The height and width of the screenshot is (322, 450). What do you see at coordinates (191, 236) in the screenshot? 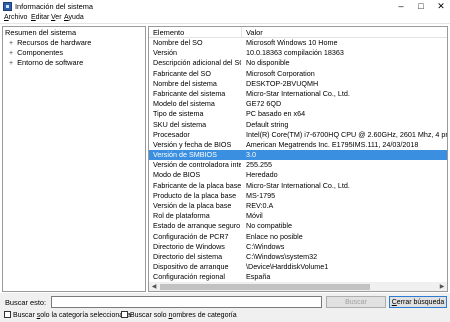
I see `row-item-cell: Configuración de PCR7` at bounding box center [191, 236].